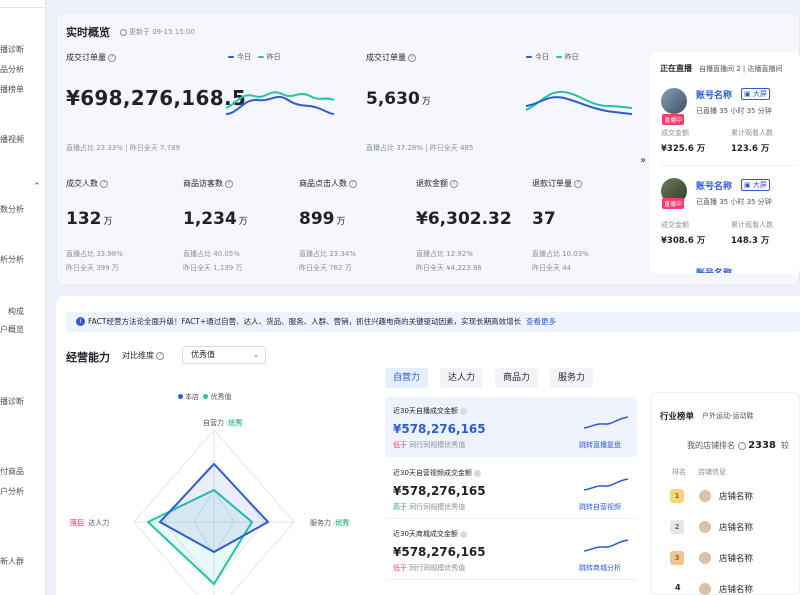 This screenshot has height=595, width=800. I want to click on status-badge: 优秀, so click(235, 423).